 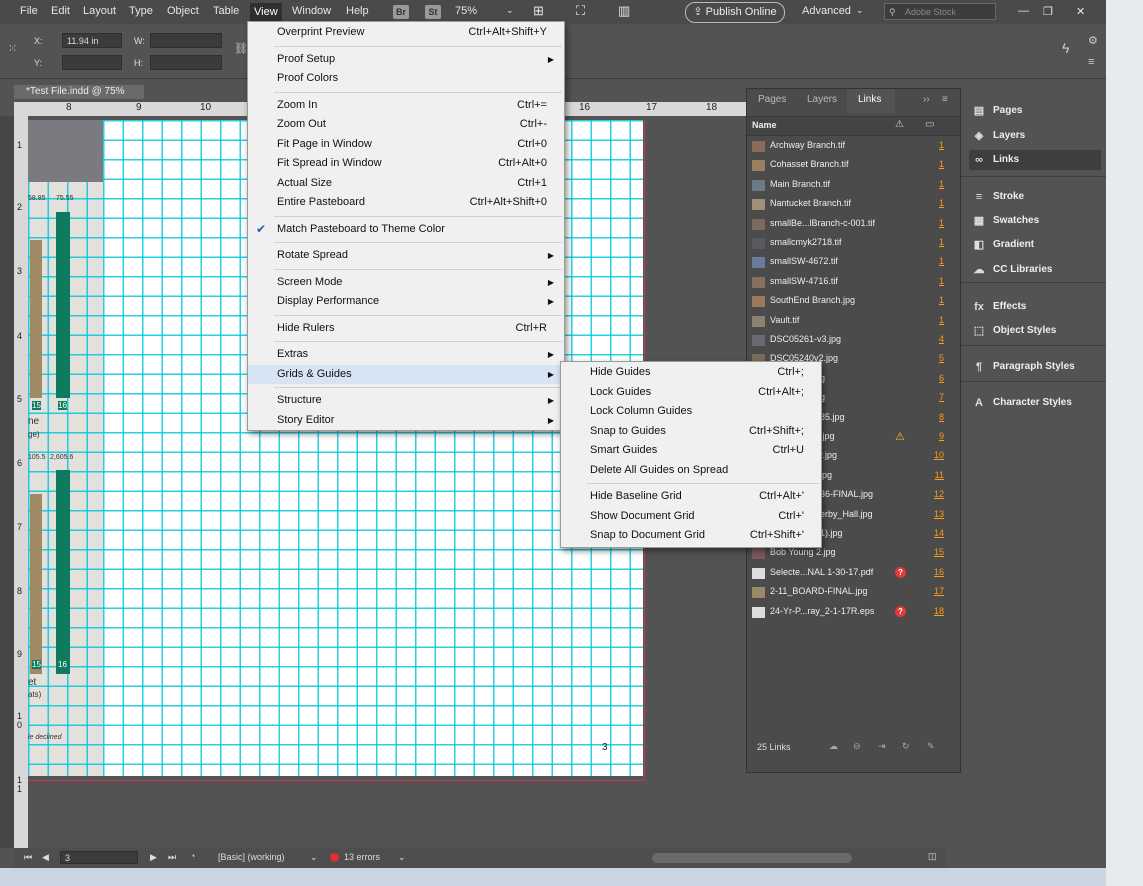 I want to click on link-row: smallSW-4672.tif 1, so click(x=853, y=262).